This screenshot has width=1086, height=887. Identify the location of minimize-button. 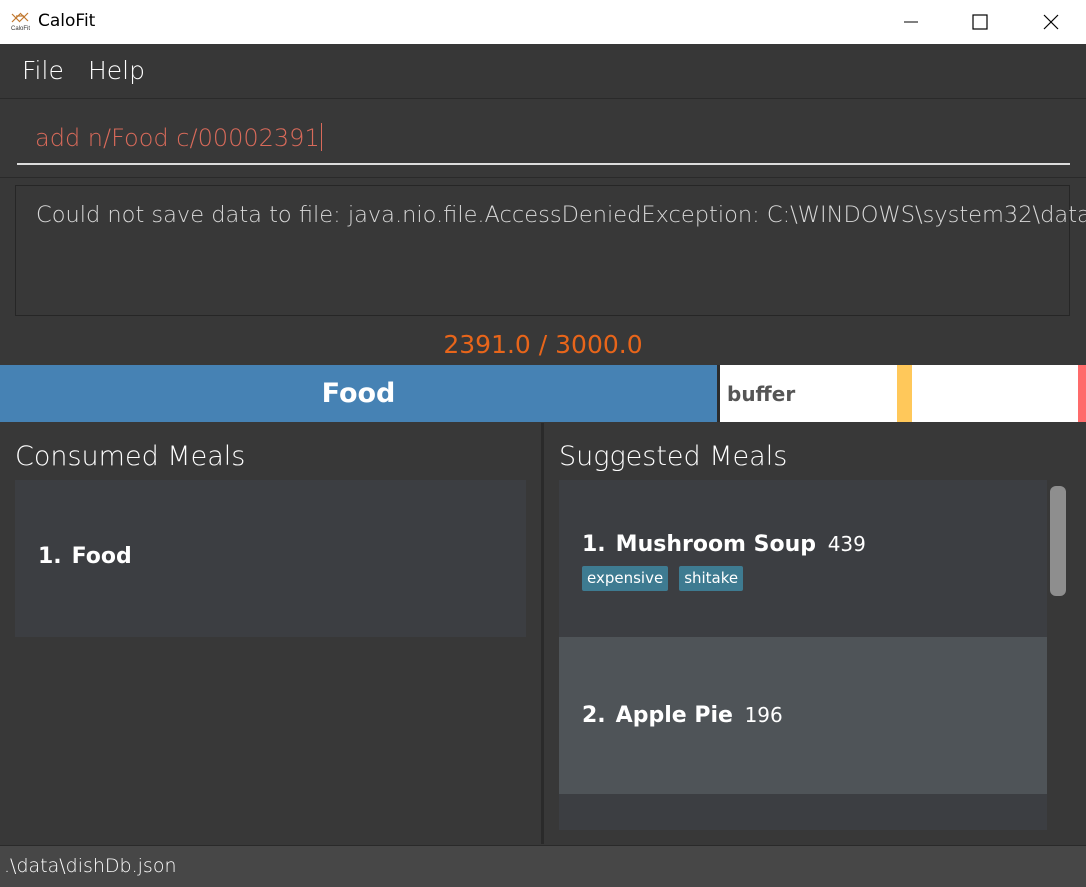
(911, 22).